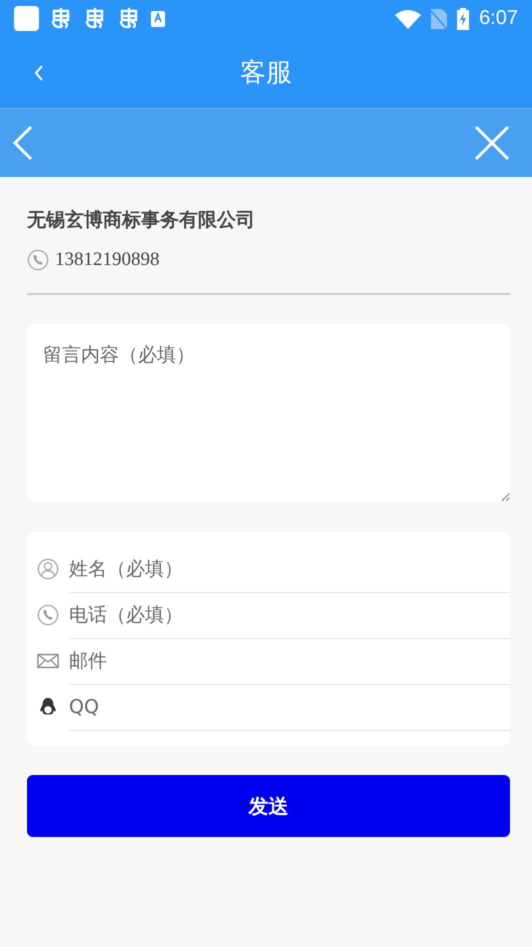  Describe the element at coordinates (107, 260) in the screenshot. I see `phone-number: 13812190898` at that location.